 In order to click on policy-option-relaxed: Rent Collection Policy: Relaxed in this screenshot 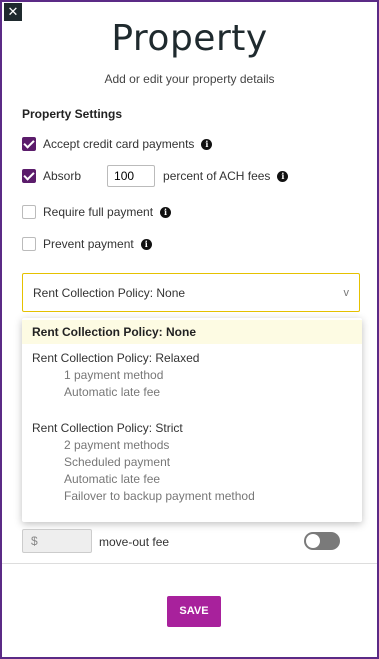, I will do `click(115, 358)`.